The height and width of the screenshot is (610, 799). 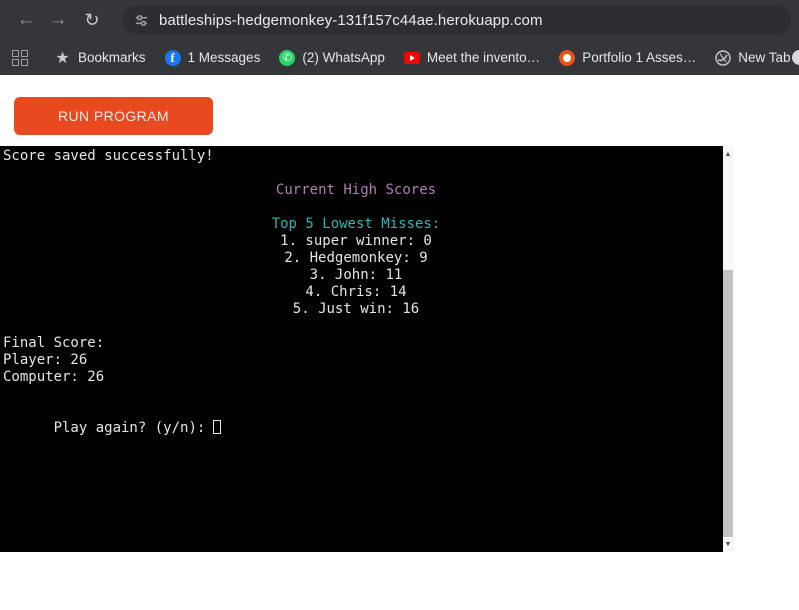 I want to click on forward-icon: →, so click(x=58, y=20).